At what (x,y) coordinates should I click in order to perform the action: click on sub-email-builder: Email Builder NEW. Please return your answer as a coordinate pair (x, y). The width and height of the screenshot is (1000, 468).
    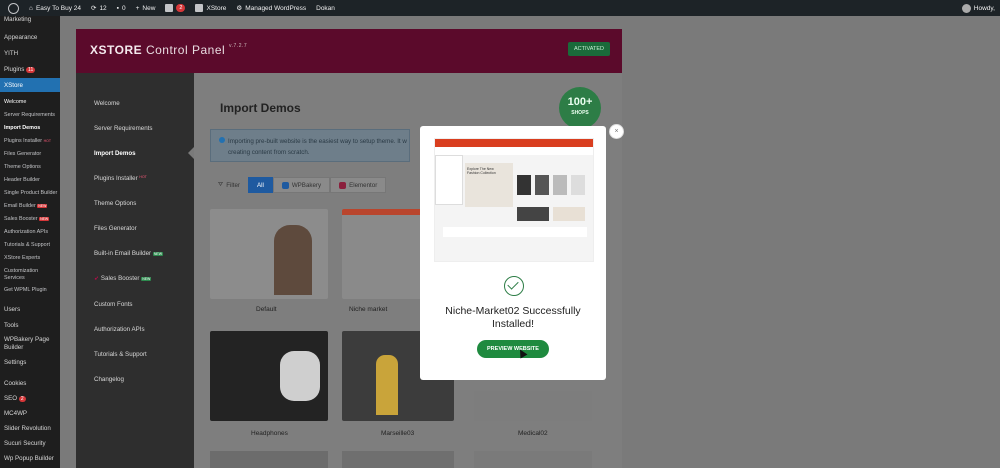
    Looking at the image, I should click on (26, 206).